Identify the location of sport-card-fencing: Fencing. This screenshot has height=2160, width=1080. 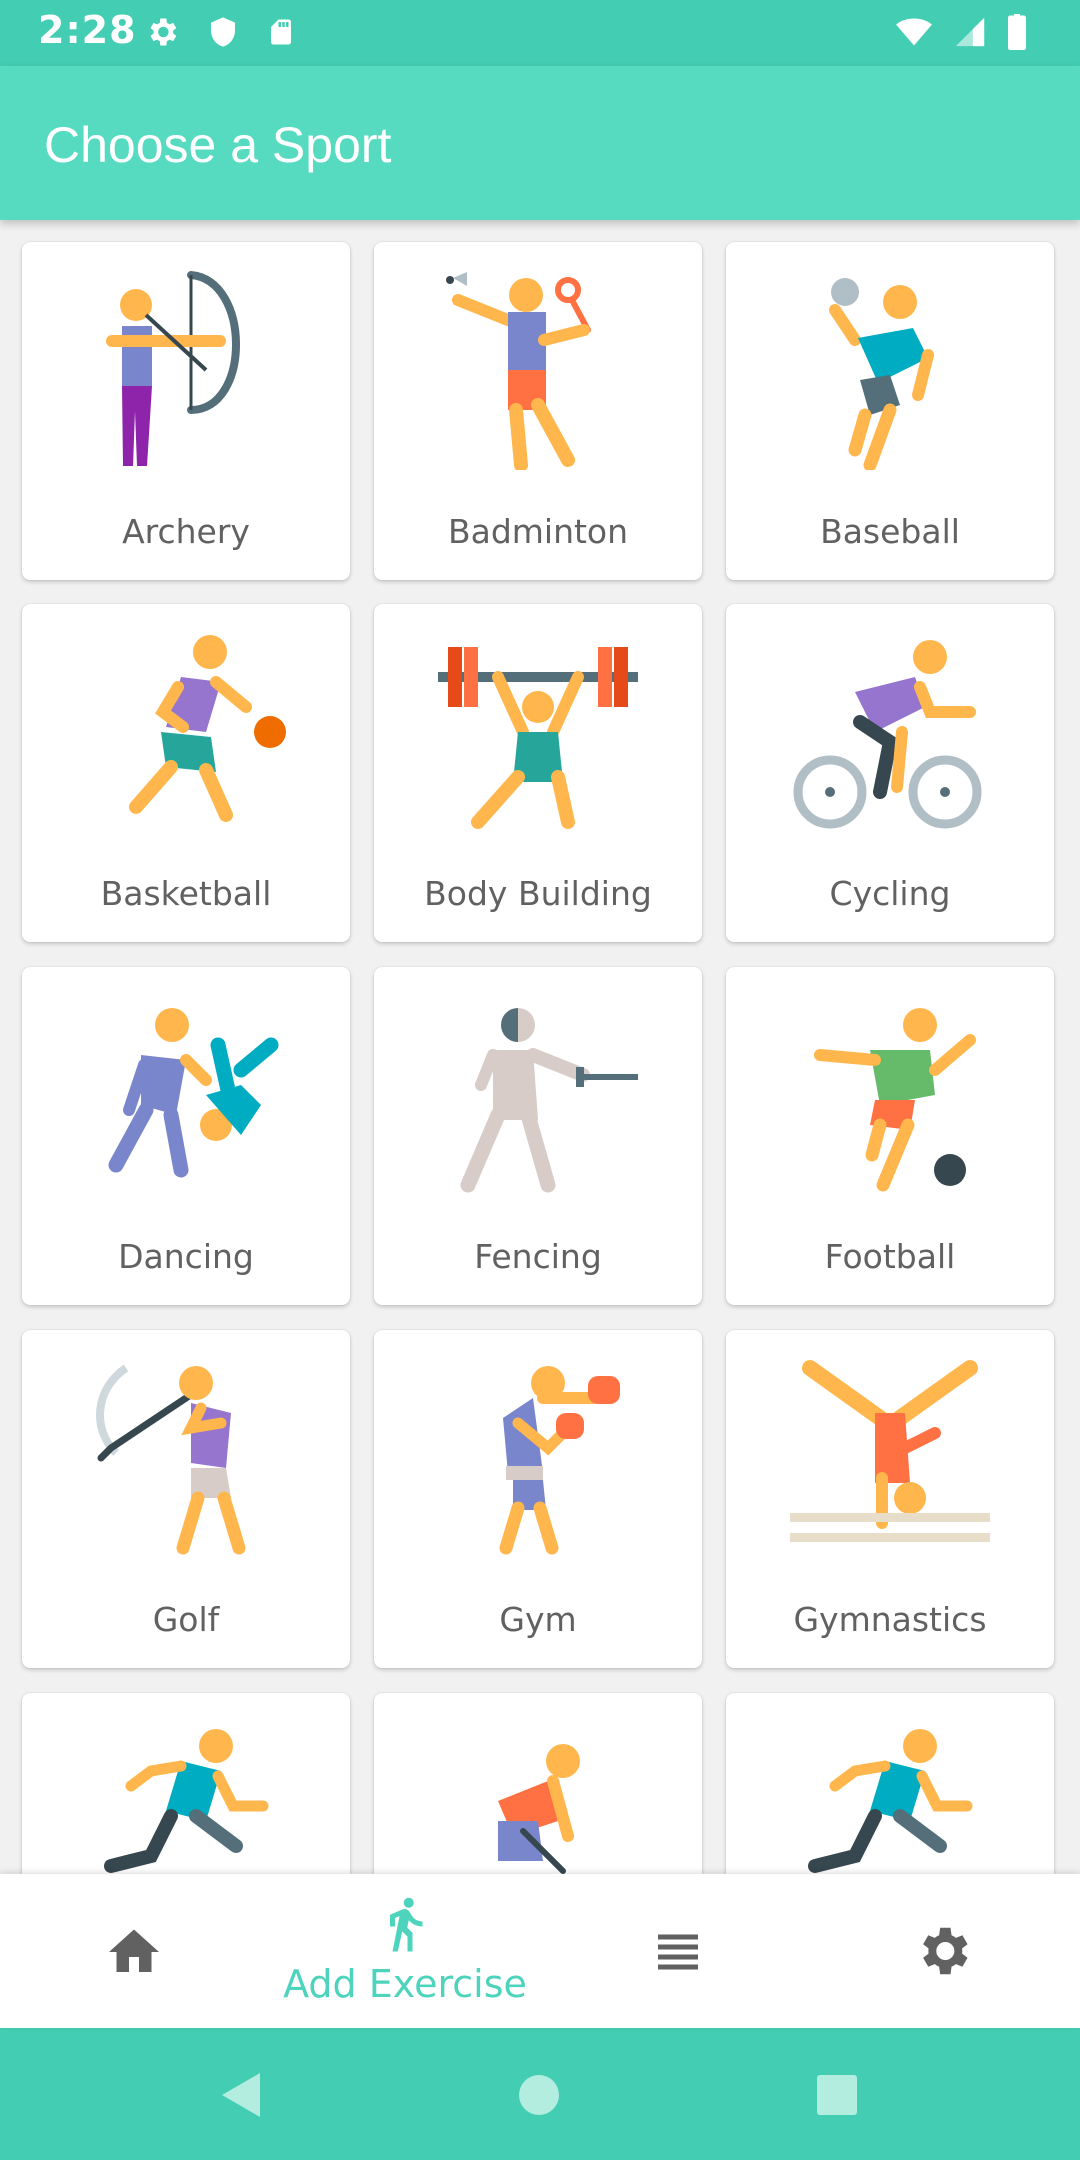
(538, 1136).